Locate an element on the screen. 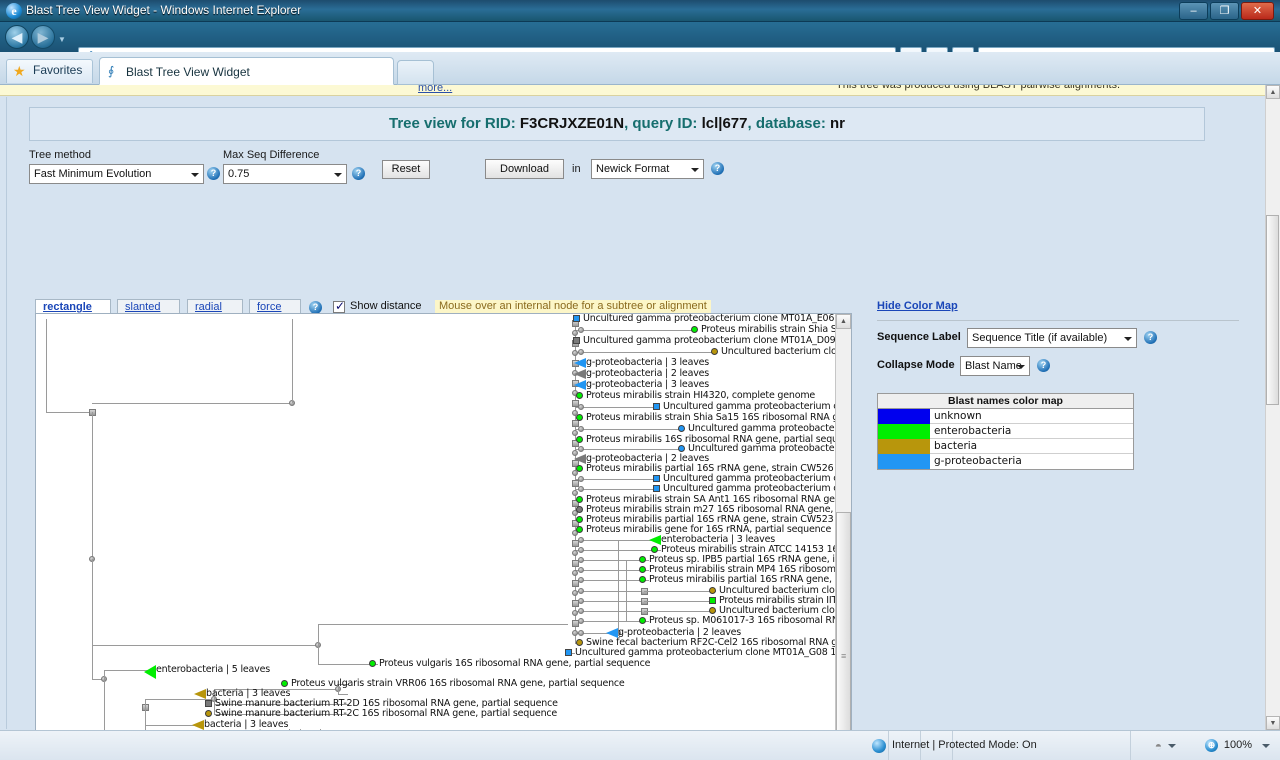 The image size is (1280, 760). tree-method-chevron-down-icon is located at coordinates (195, 175).